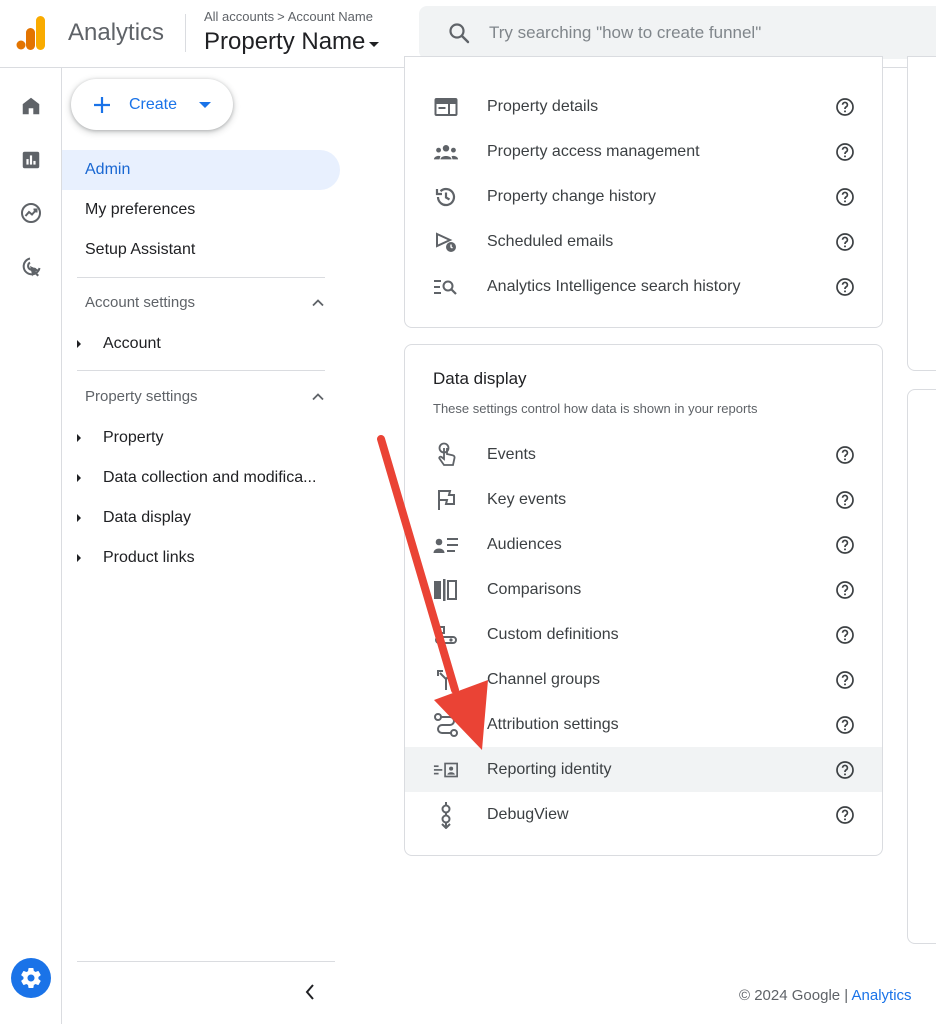  I want to click on chevron-left-icon, so click(309, 992).